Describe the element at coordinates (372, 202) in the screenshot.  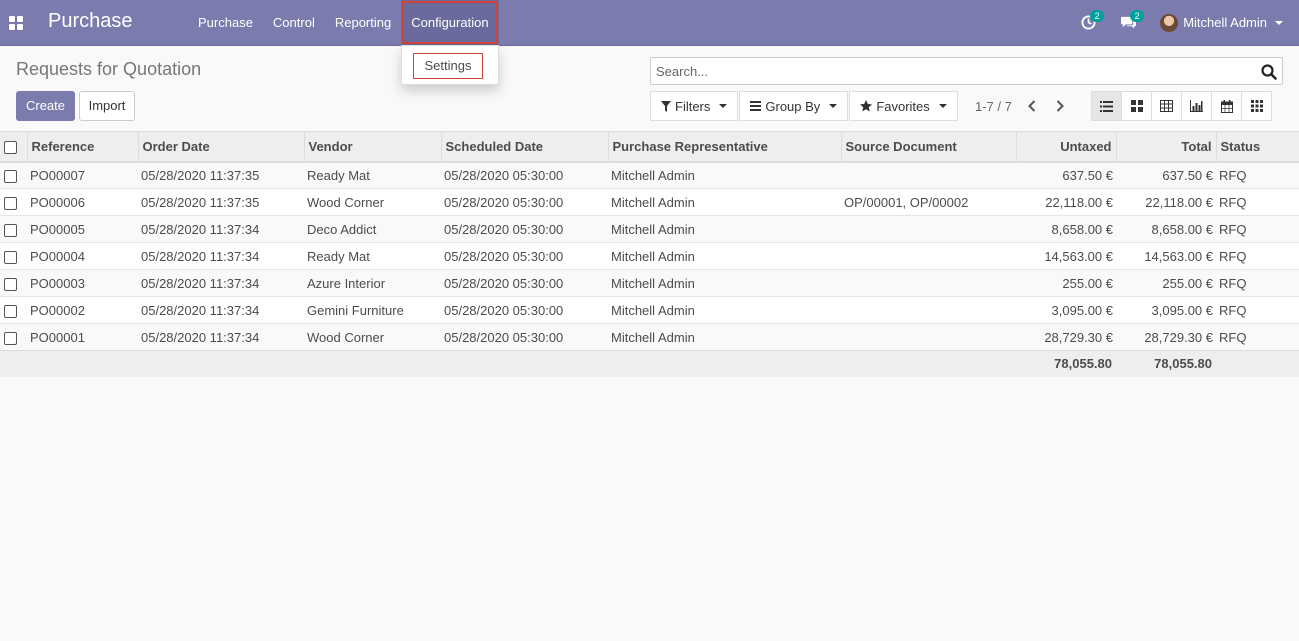
I see `cell-vendor: Wood Corner` at that location.